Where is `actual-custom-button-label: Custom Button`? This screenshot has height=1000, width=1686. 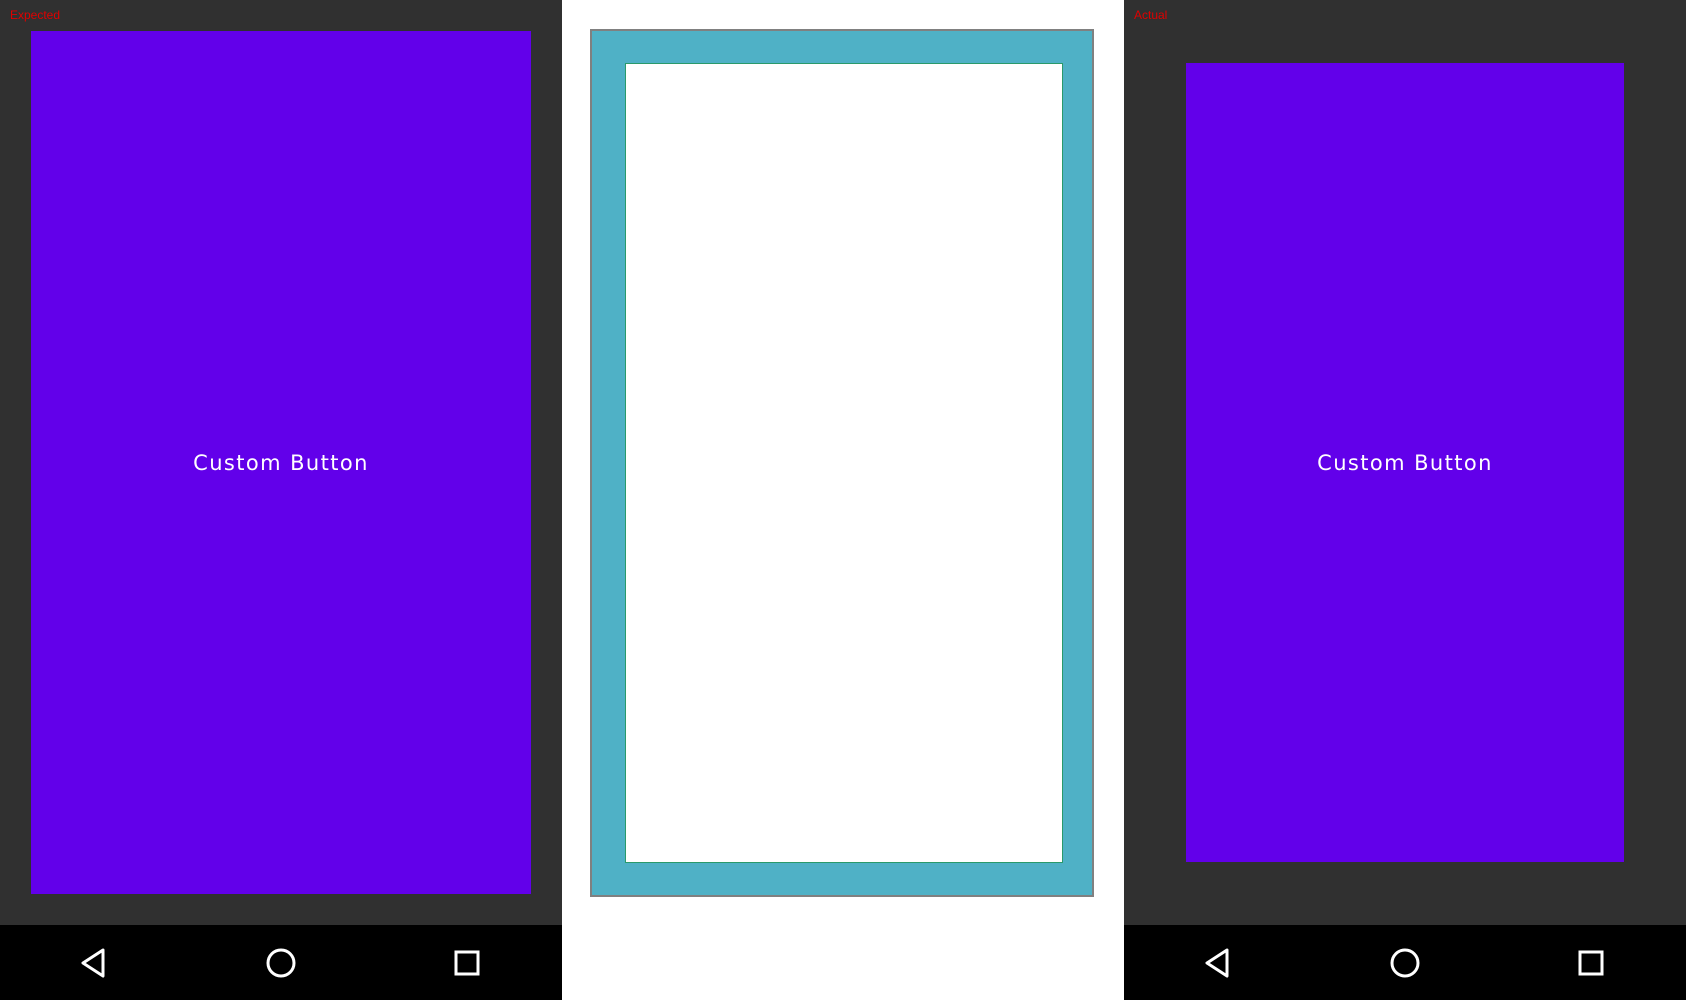
actual-custom-button-label: Custom Button is located at coordinates (1405, 462).